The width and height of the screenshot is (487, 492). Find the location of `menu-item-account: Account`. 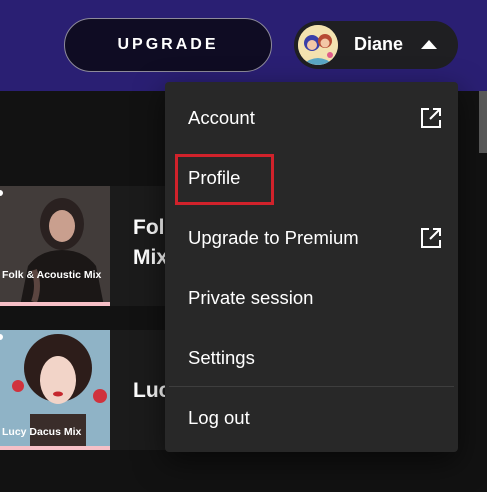

menu-item-account: Account is located at coordinates (311, 118).